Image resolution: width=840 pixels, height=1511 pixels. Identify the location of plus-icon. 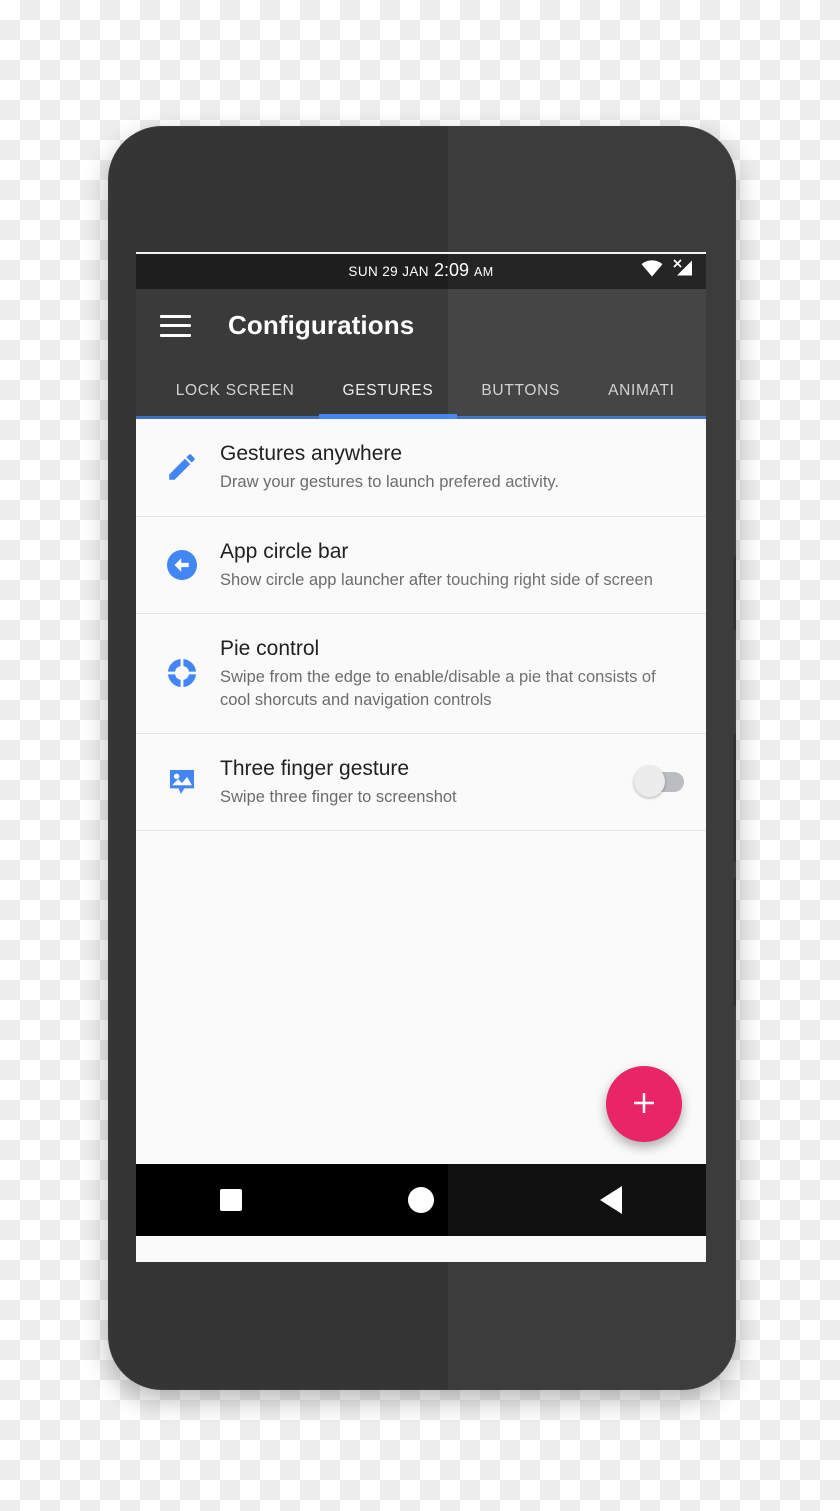
(644, 1104).